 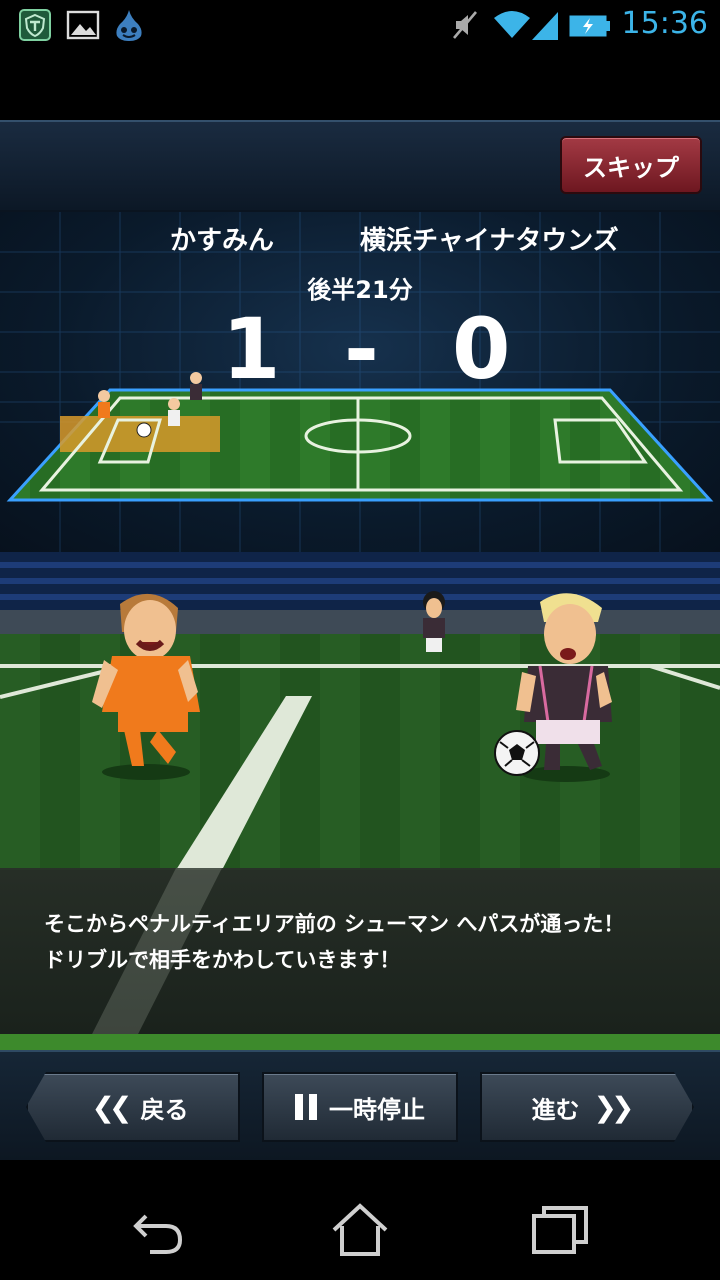 I want to click on background-player-sprite, so click(x=434, y=621).